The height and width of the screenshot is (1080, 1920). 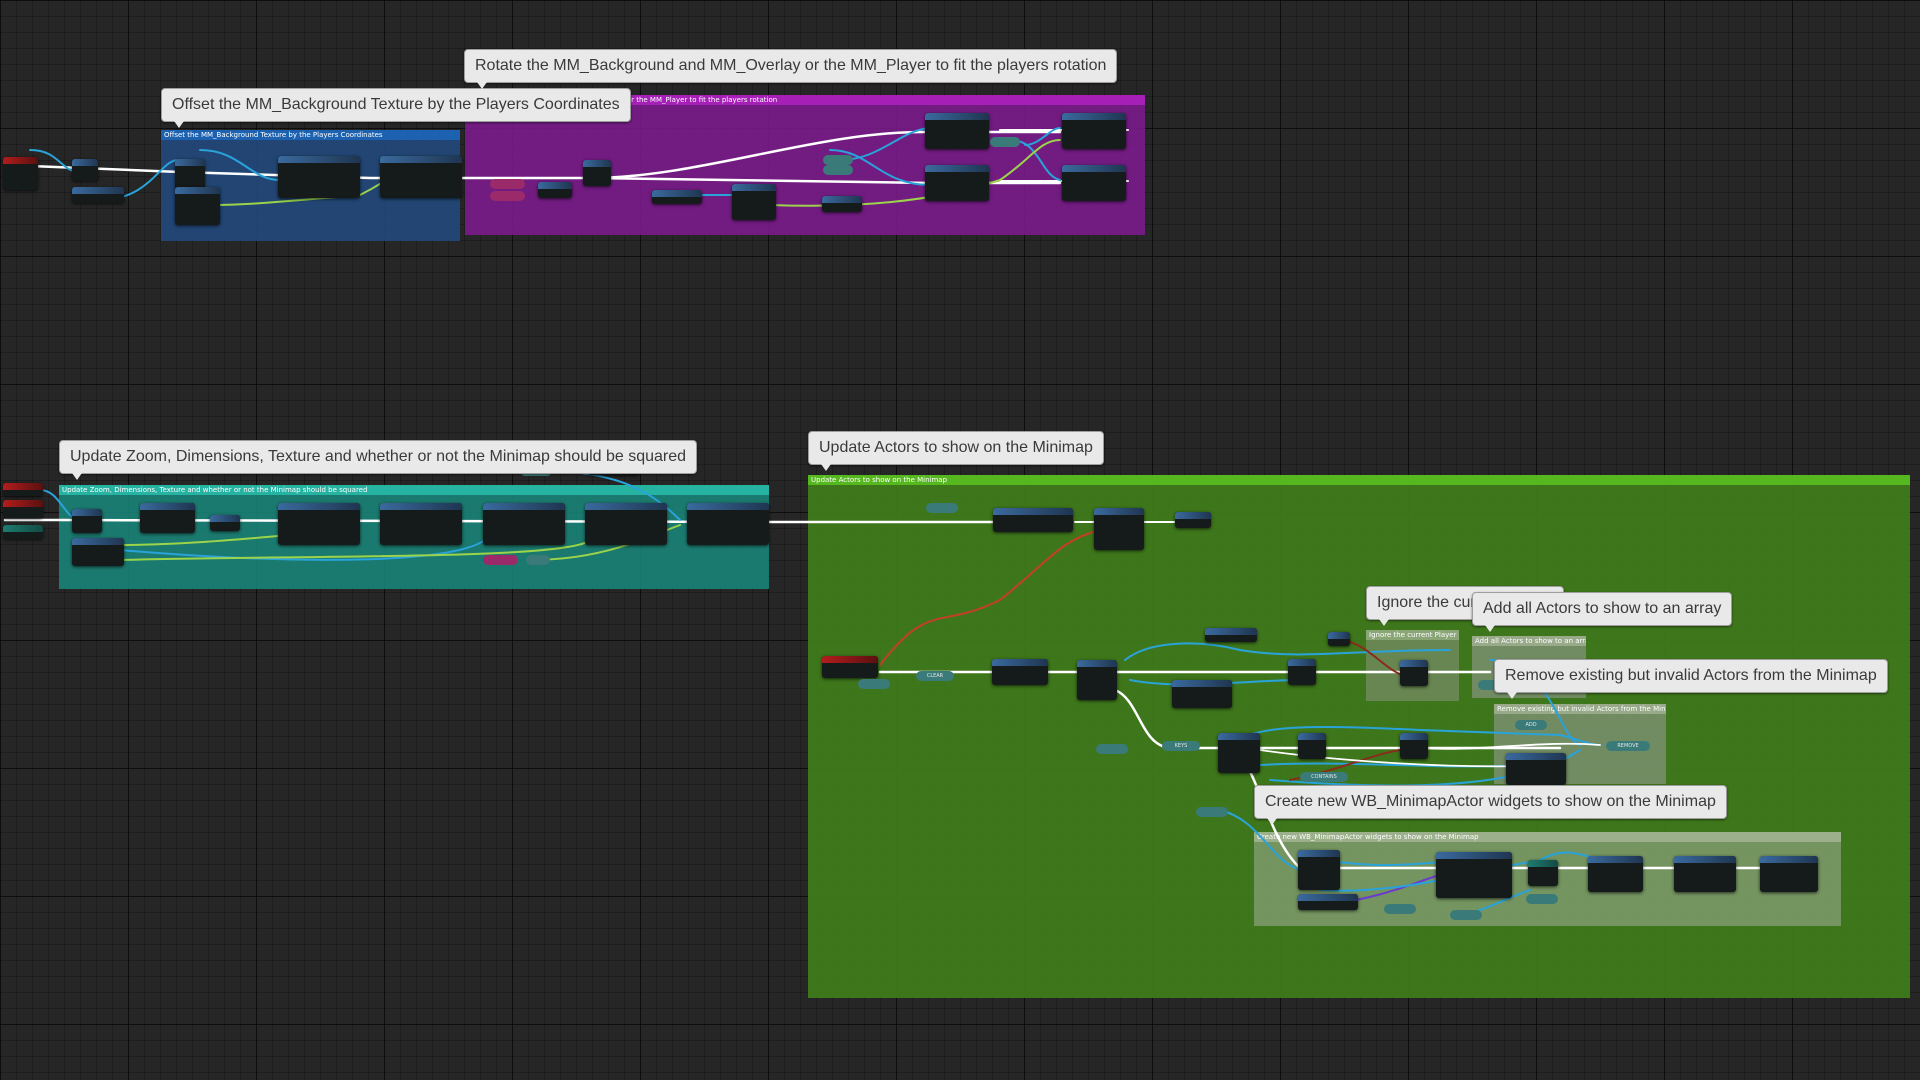 I want to click on node-add-map-entry, so click(x=1543, y=873).